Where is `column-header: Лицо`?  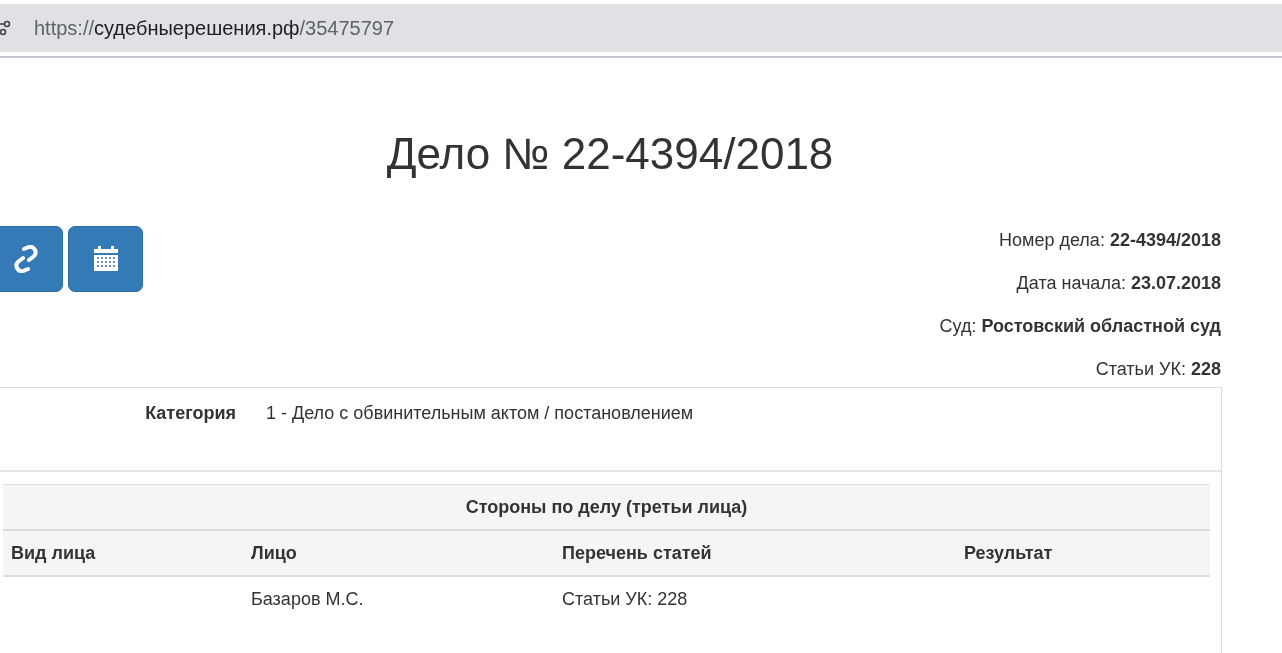 column-header: Лицо is located at coordinates (398, 553).